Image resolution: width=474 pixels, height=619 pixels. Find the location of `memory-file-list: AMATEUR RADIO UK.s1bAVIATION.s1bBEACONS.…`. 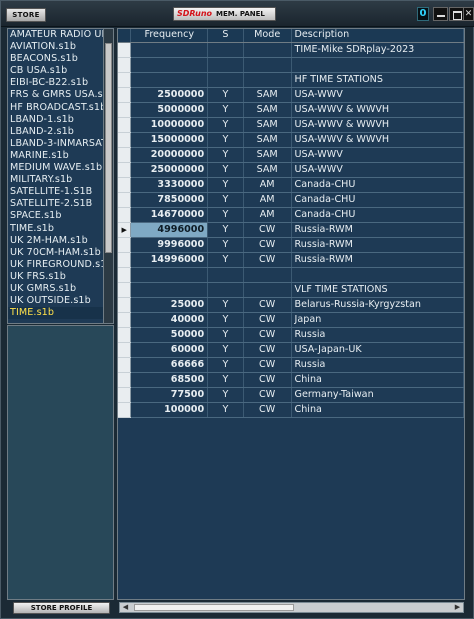

memory-file-list: AMATEUR RADIO UK.s1bAVIATION.s1bBEACONS.… is located at coordinates (60, 176).